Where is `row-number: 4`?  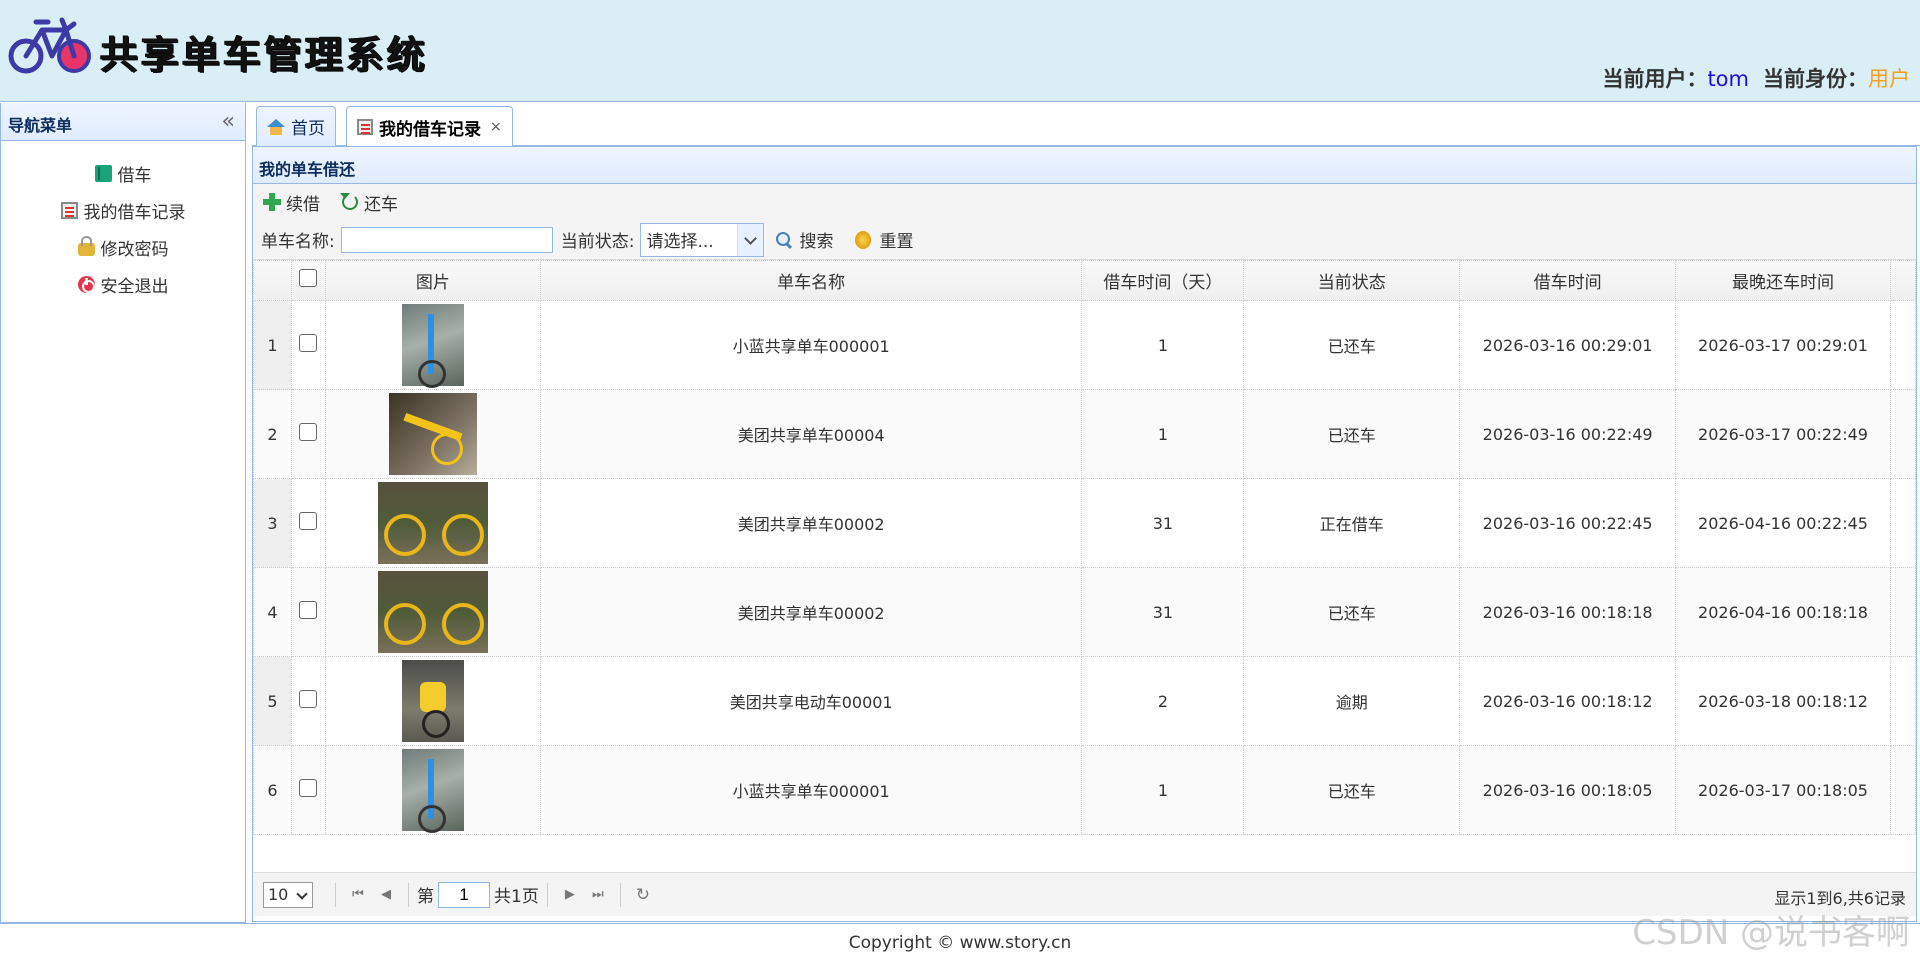 row-number: 4 is located at coordinates (272, 612).